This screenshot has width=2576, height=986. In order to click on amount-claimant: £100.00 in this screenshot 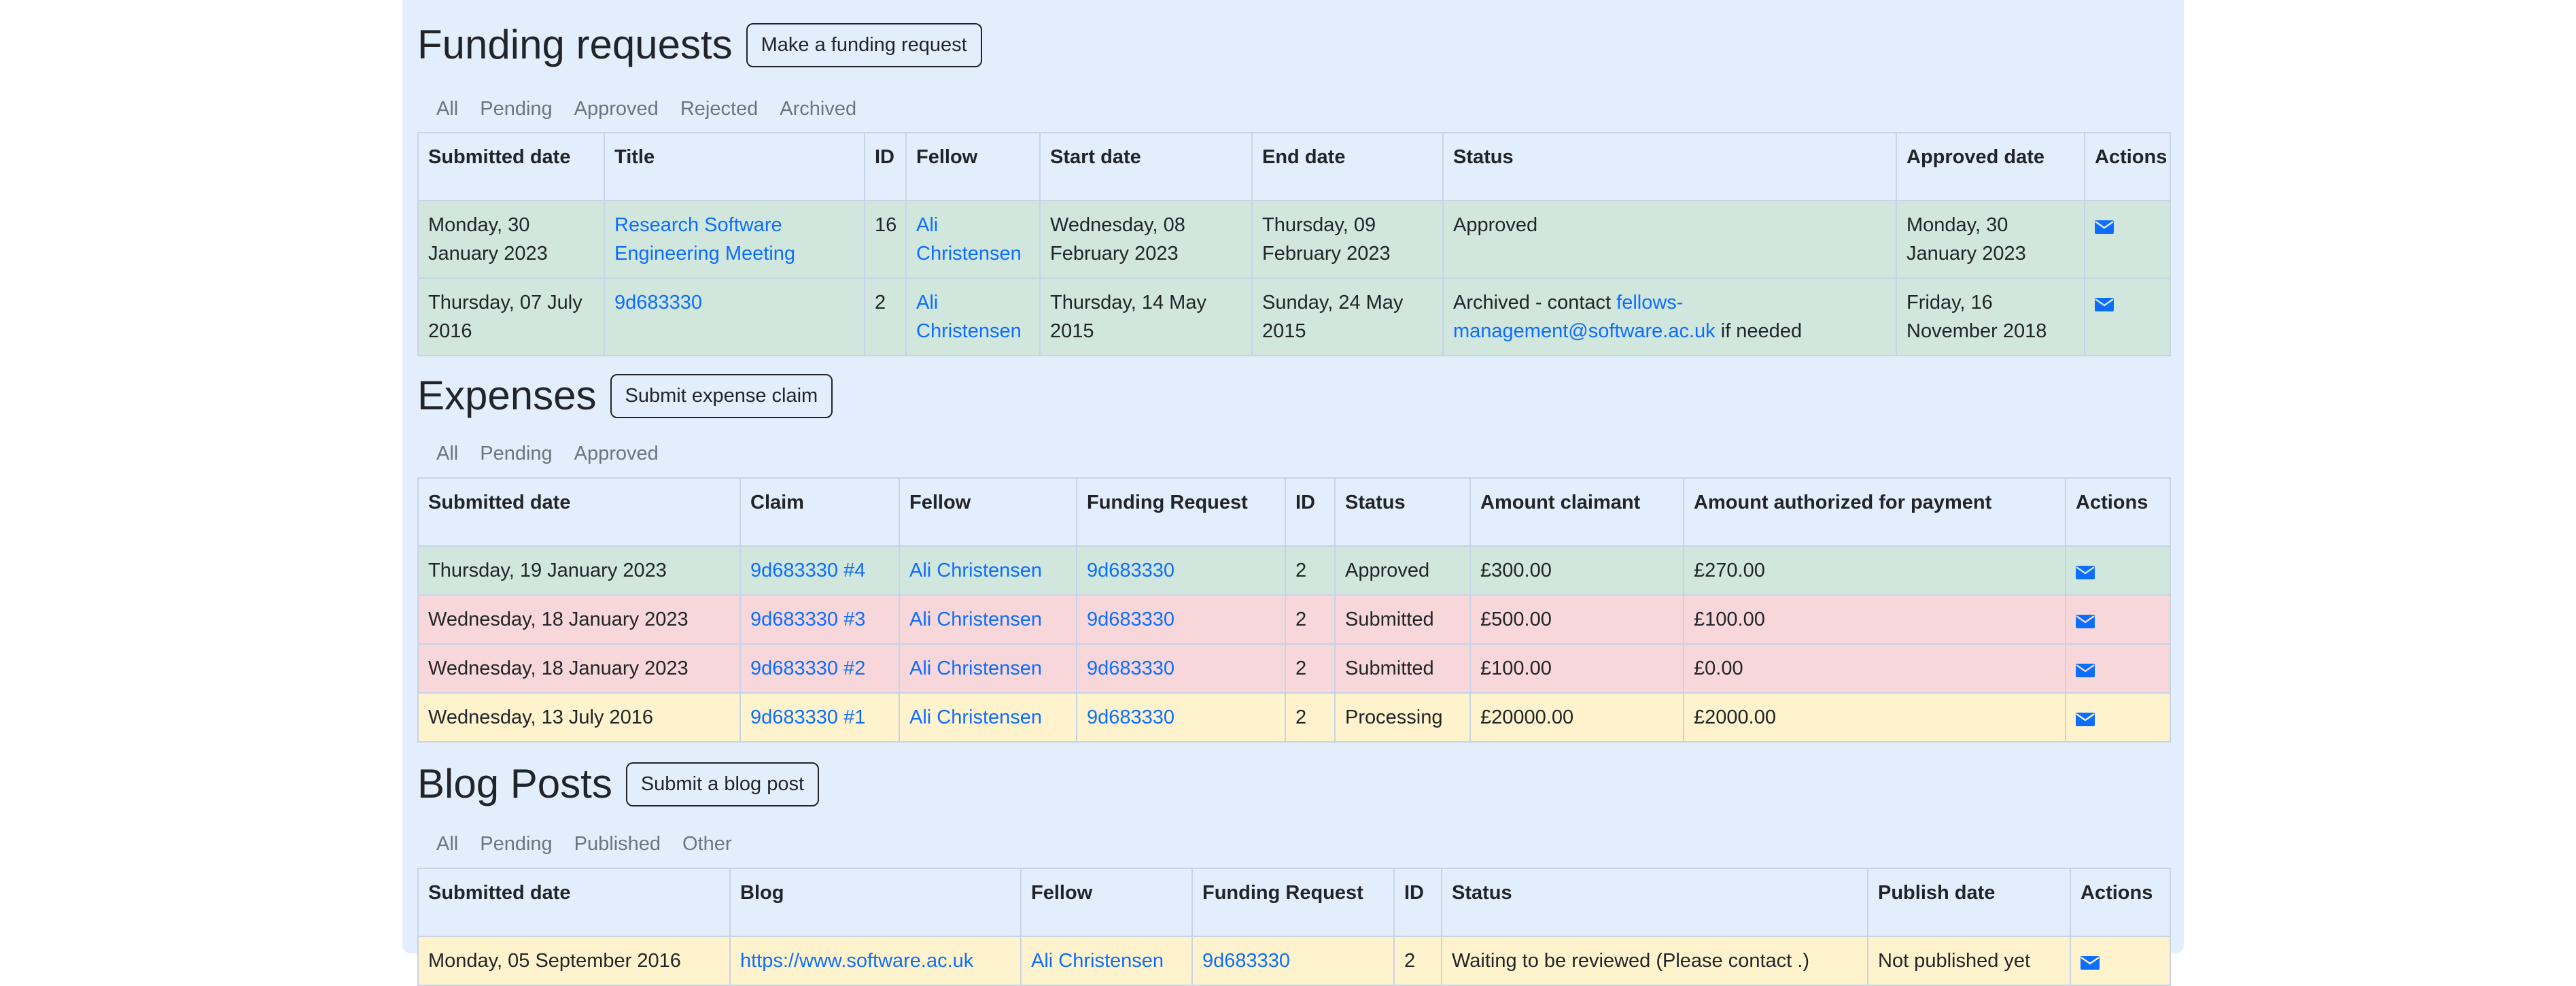, I will do `click(1576, 669)`.